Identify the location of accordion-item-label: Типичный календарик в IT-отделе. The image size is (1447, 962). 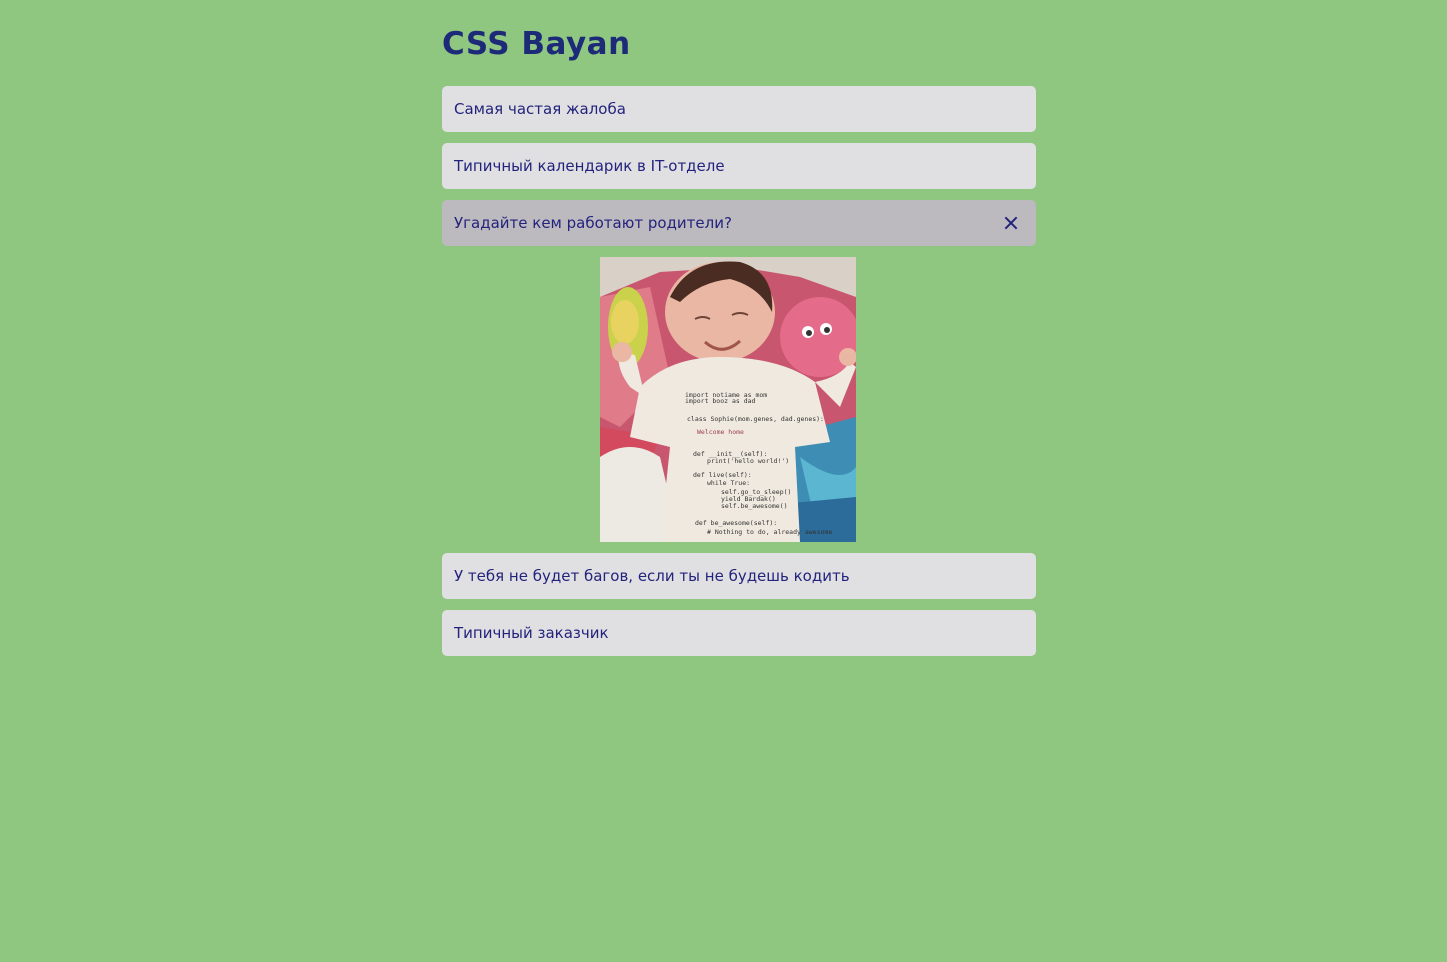
(589, 166).